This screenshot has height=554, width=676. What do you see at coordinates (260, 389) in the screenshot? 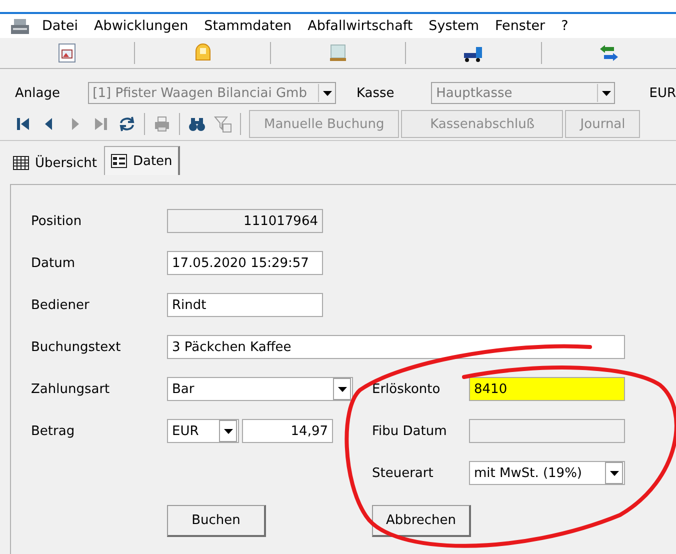
I see `dropdown: Bar` at bounding box center [260, 389].